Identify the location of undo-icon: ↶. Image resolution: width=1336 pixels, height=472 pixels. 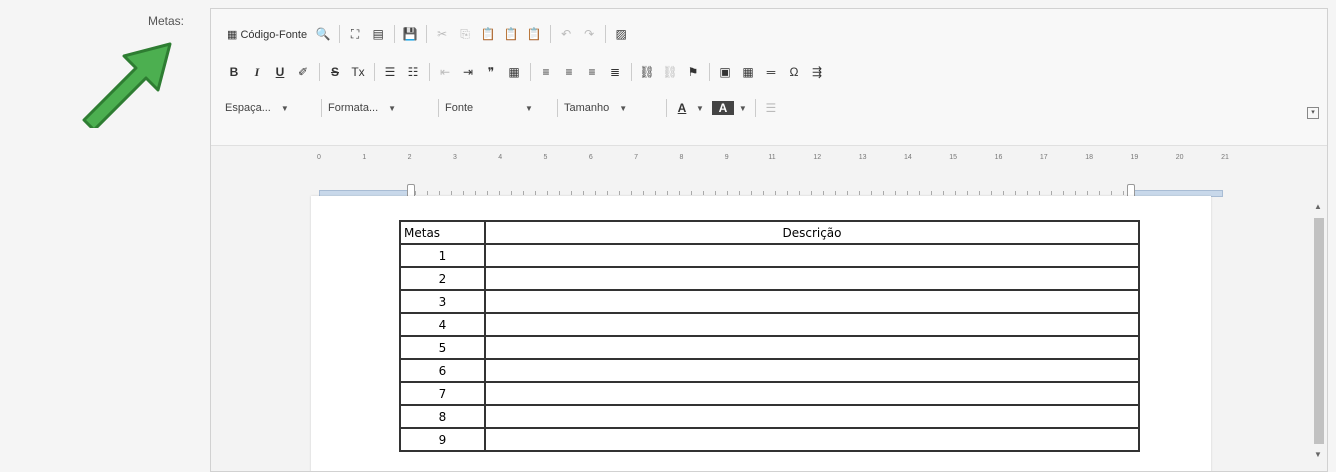
(566, 34).